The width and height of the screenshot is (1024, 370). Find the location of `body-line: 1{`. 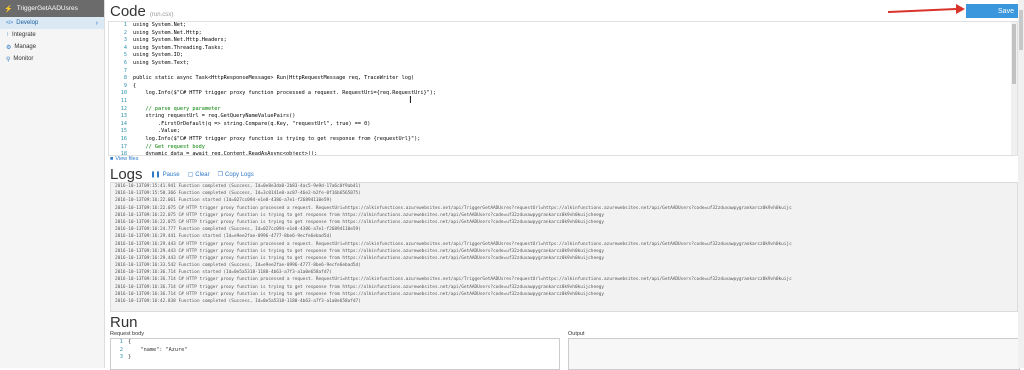

body-line: 1{ is located at coordinates (335, 343).